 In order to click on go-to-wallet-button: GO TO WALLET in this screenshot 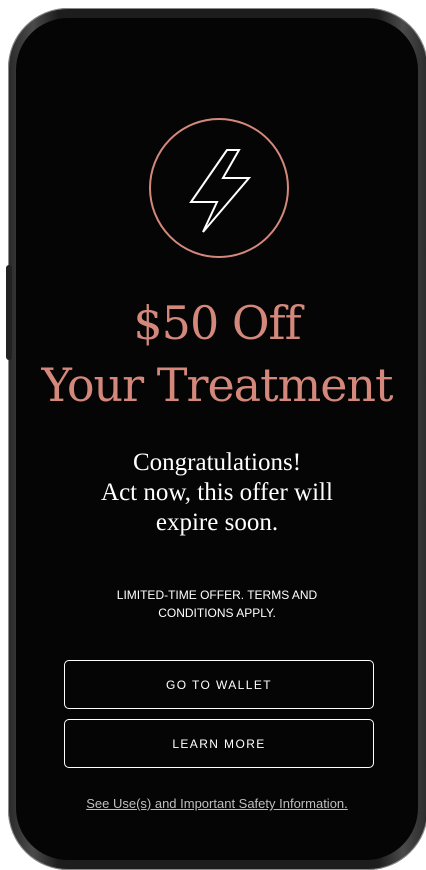, I will do `click(219, 684)`.